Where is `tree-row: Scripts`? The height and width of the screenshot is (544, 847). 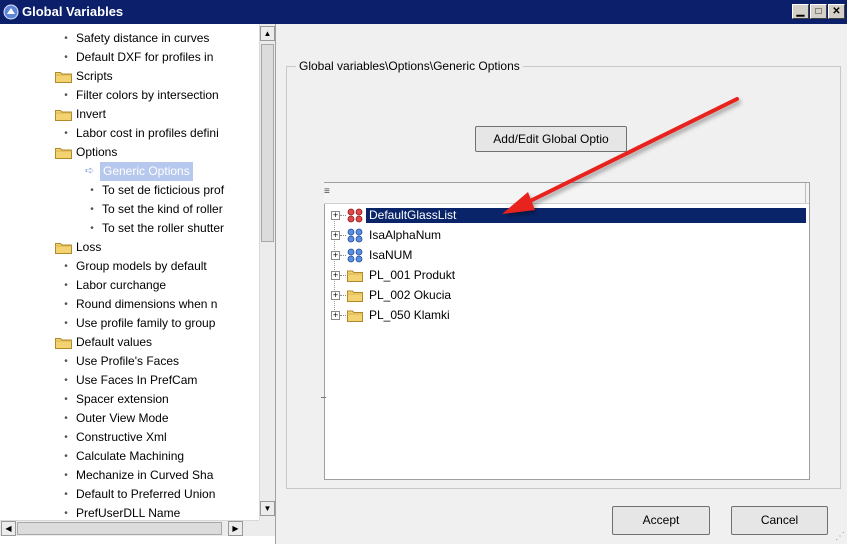 tree-row: Scripts is located at coordinates (129, 76).